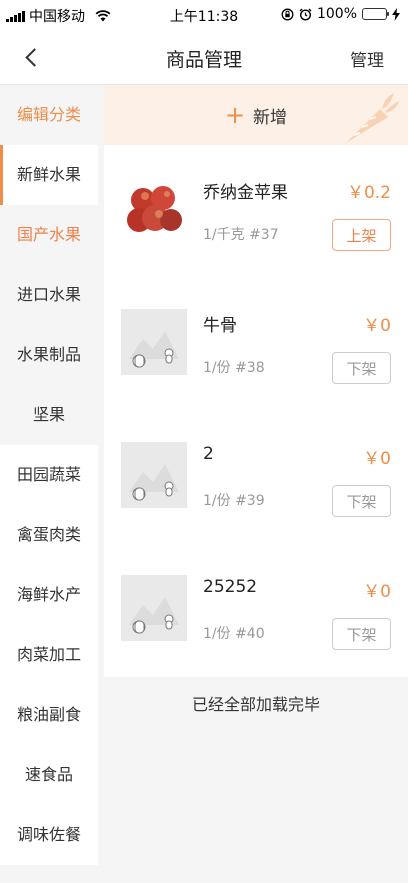 The height and width of the screenshot is (883, 408). I want to click on battery-icon, so click(375, 14).